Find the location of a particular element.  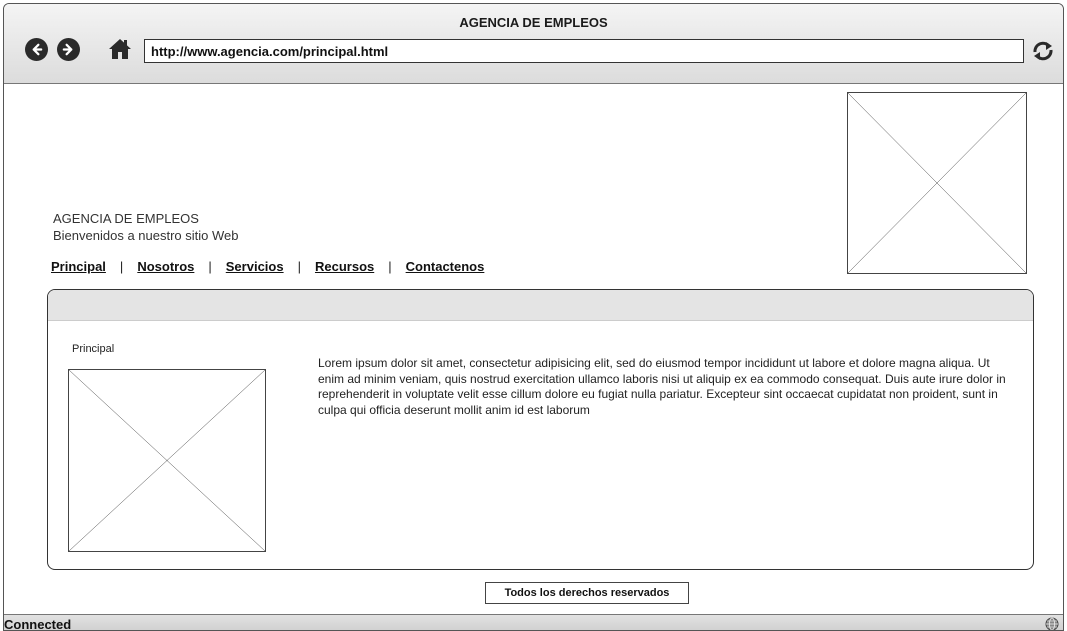

home-icon is located at coordinates (120, 49).